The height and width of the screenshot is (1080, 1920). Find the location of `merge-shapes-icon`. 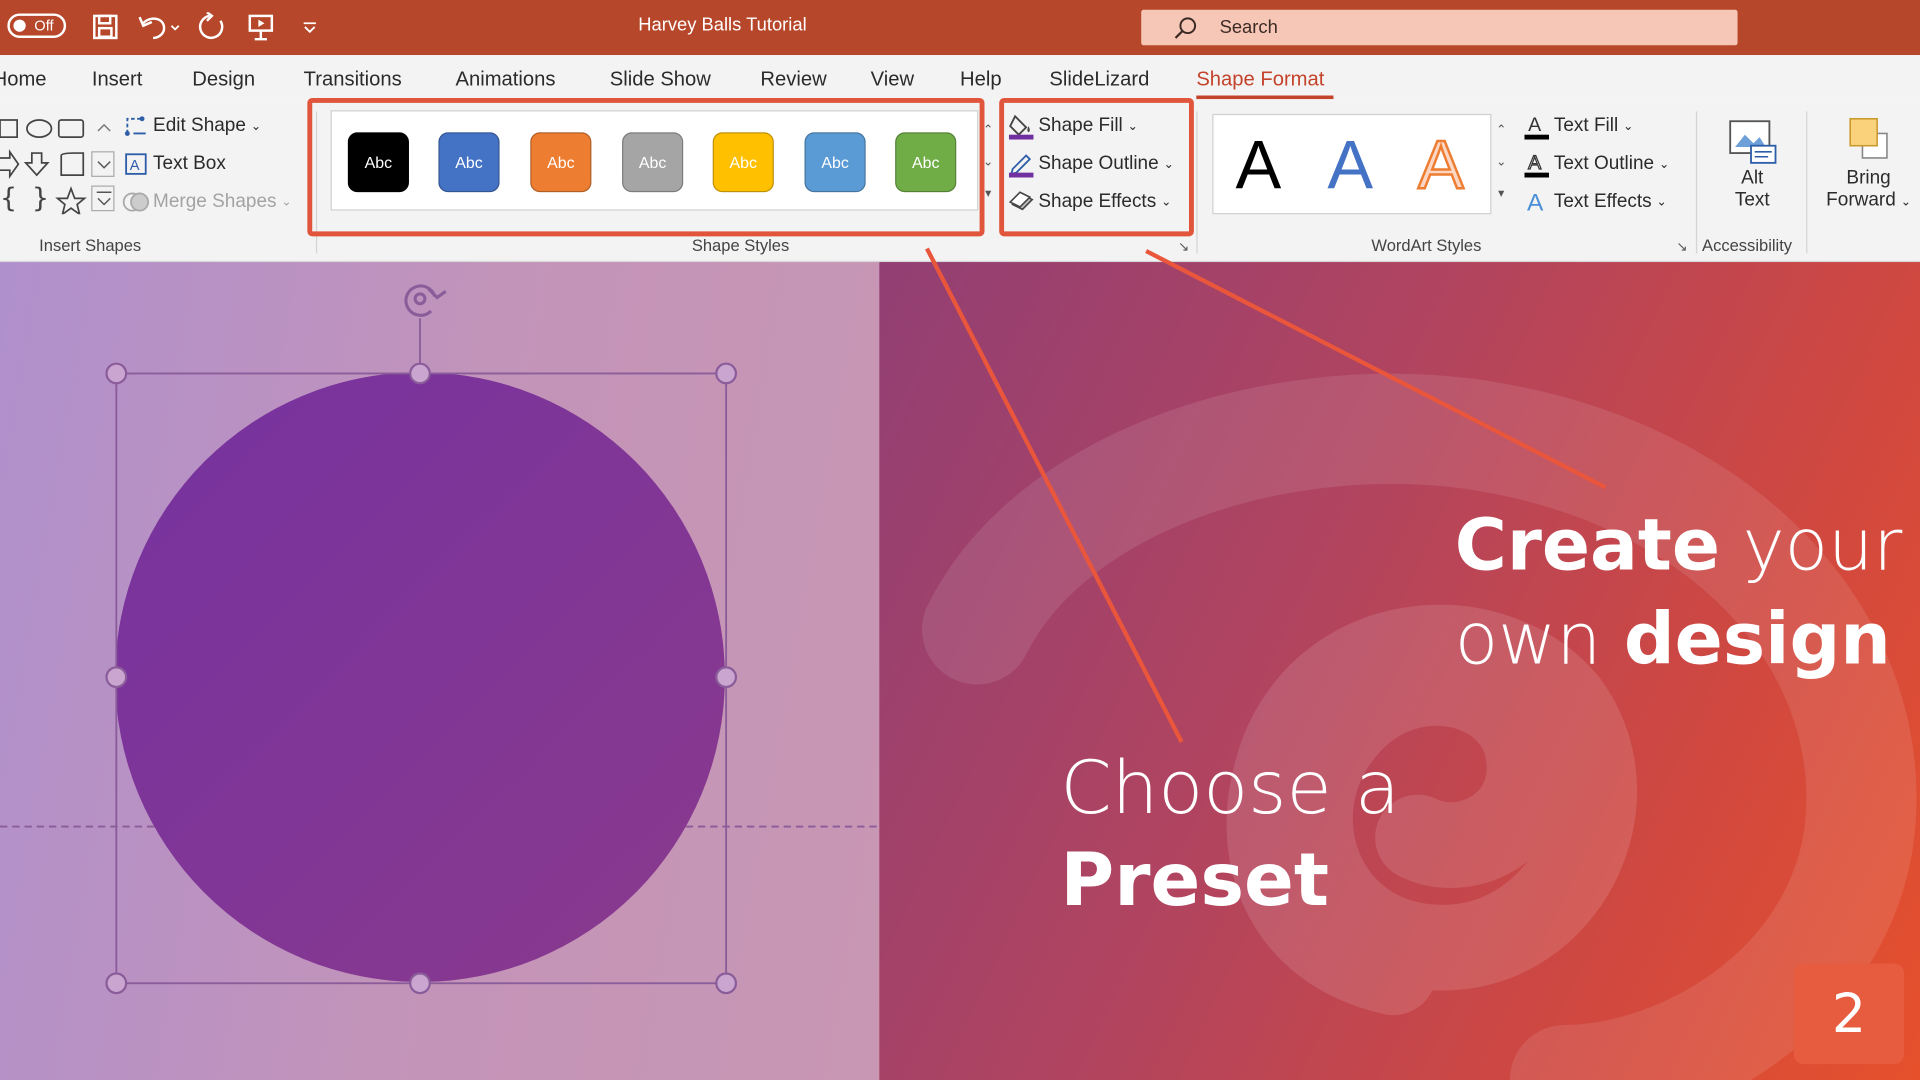

merge-shapes-icon is located at coordinates (136, 202).